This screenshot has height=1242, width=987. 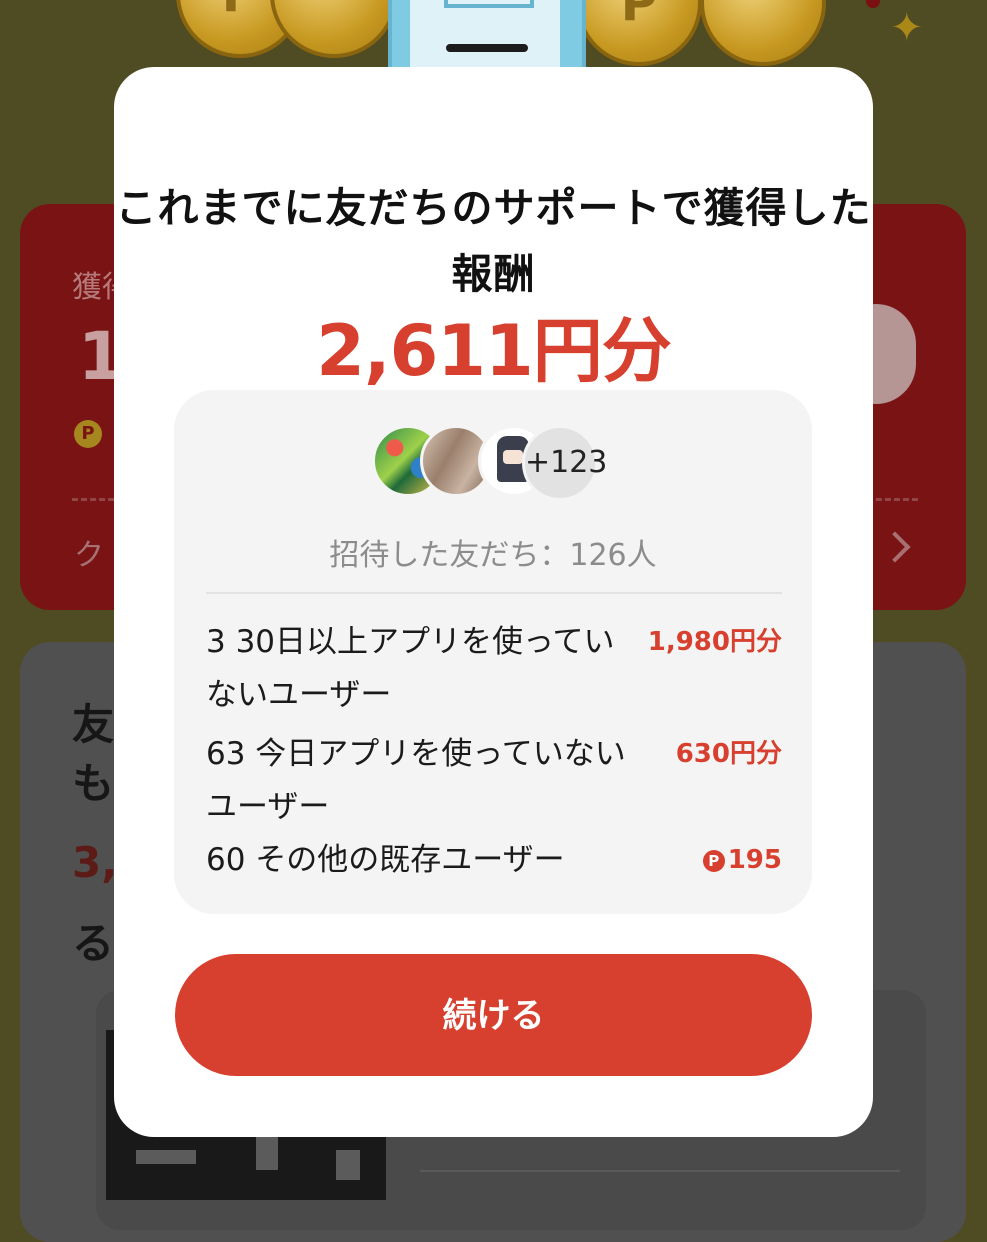 What do you see at coordinates (410, 668) in the screenshot?
I see `reward-row-label: 3 30日以上アプリを使っていないユーザー` at bounding box center [410, 668].